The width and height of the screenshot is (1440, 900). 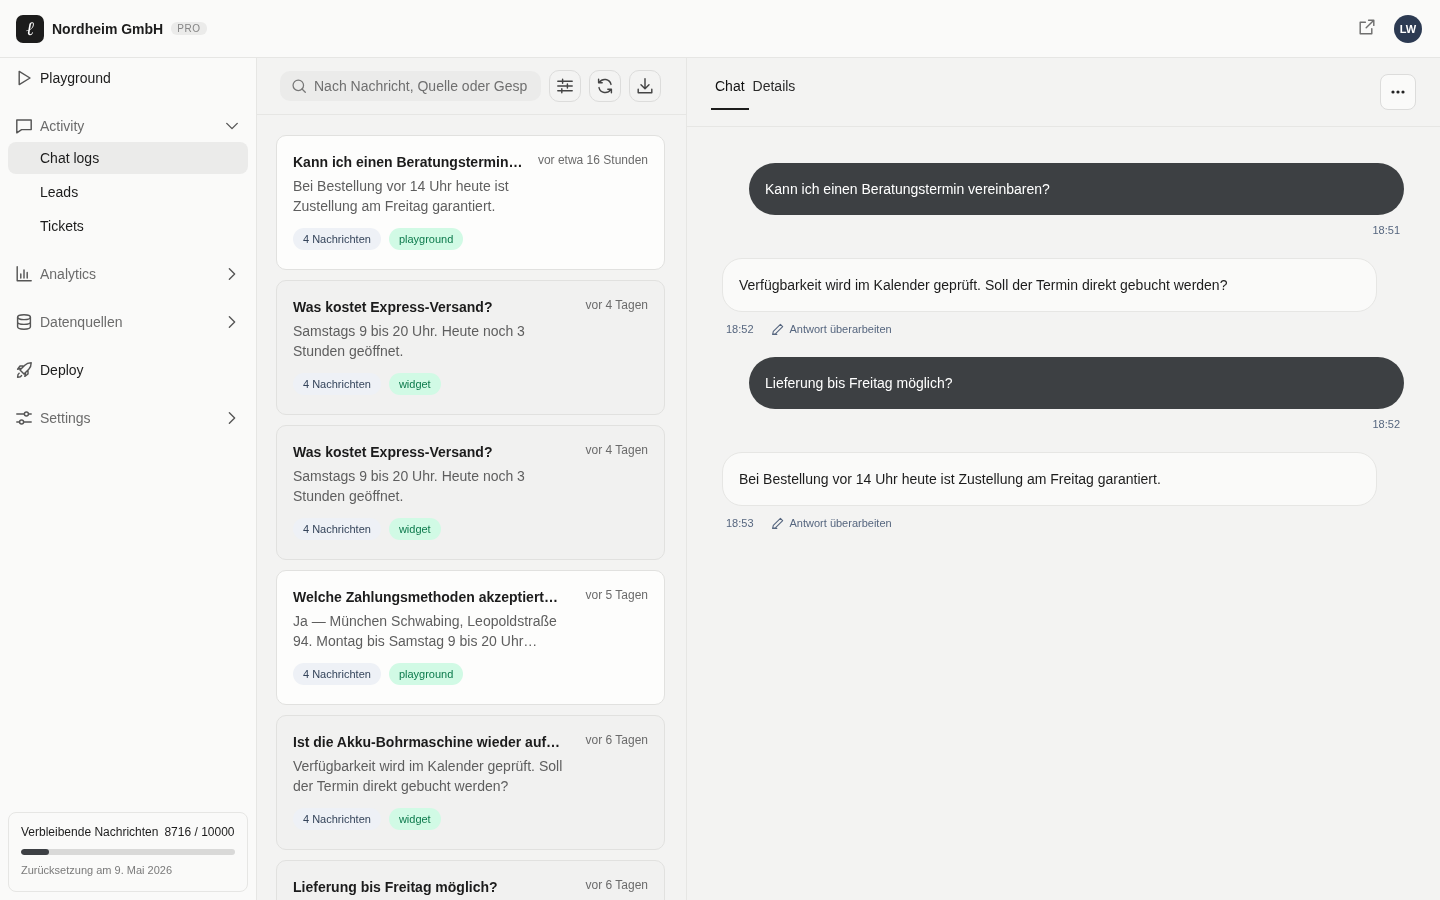 I want to click on usage-label: Verbleibende Nachrichten, so click(x=90, y=832).